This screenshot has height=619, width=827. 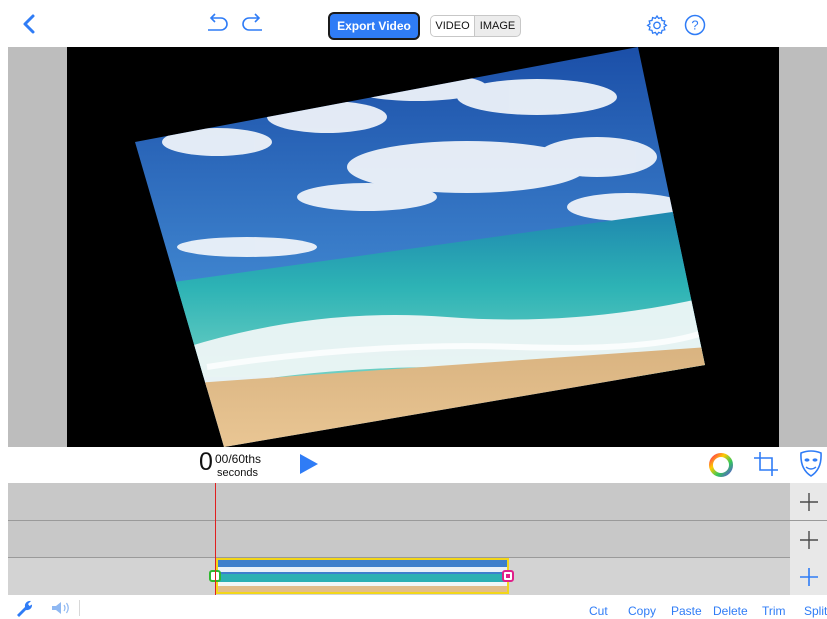 I want to click on color-wheel-icon, so click(x=721, y=465).